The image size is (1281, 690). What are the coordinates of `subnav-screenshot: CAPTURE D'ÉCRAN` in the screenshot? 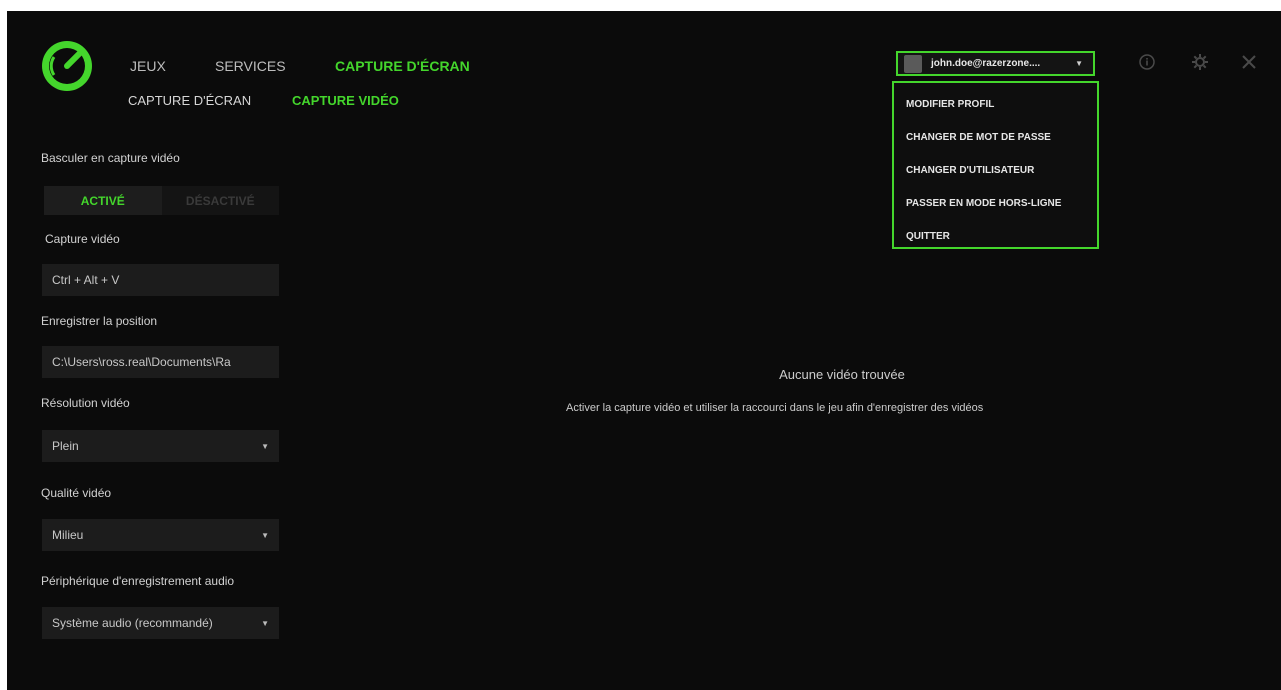 It's located at (189, 100).